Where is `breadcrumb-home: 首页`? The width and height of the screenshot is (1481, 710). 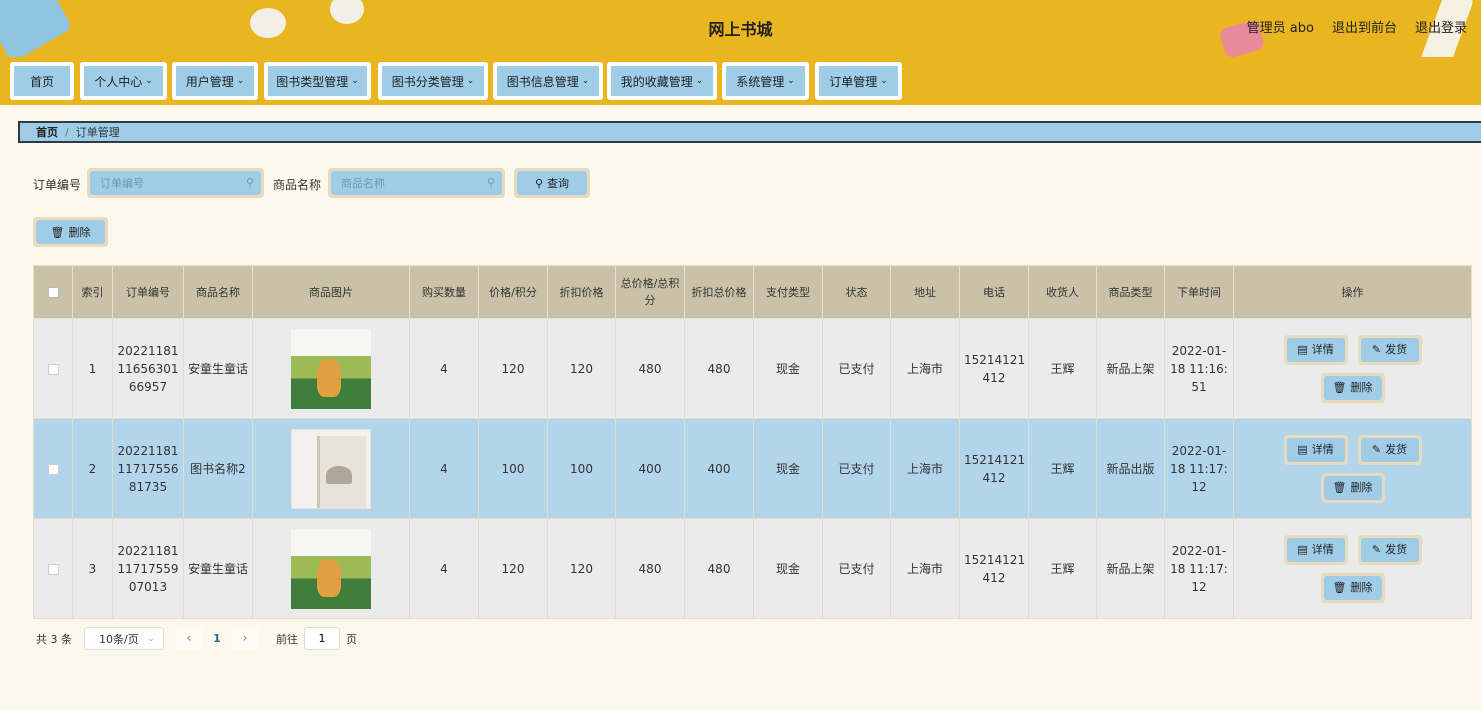 breadcrumb-home: 首页 is located at coordinates (47, 132).